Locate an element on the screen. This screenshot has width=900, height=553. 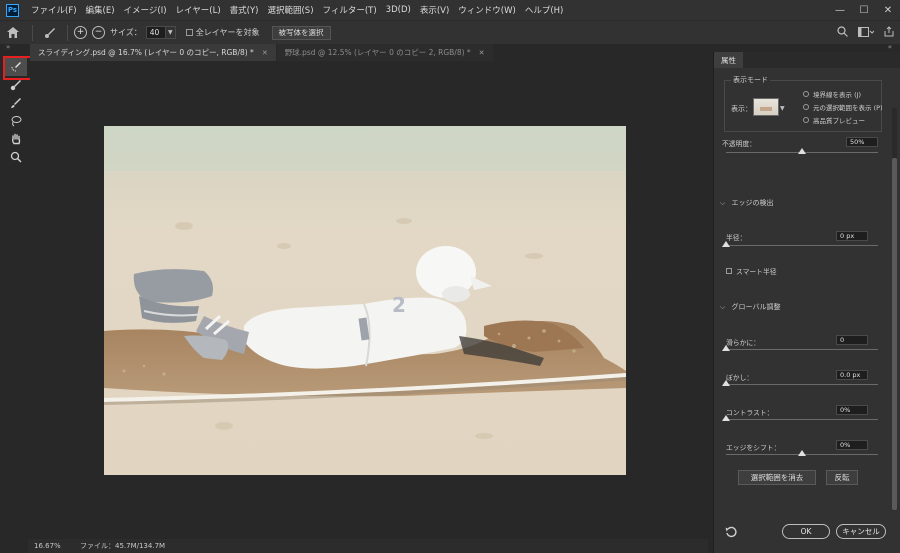
menu-3d: 3D(D) is located at coordinates (398, 10).